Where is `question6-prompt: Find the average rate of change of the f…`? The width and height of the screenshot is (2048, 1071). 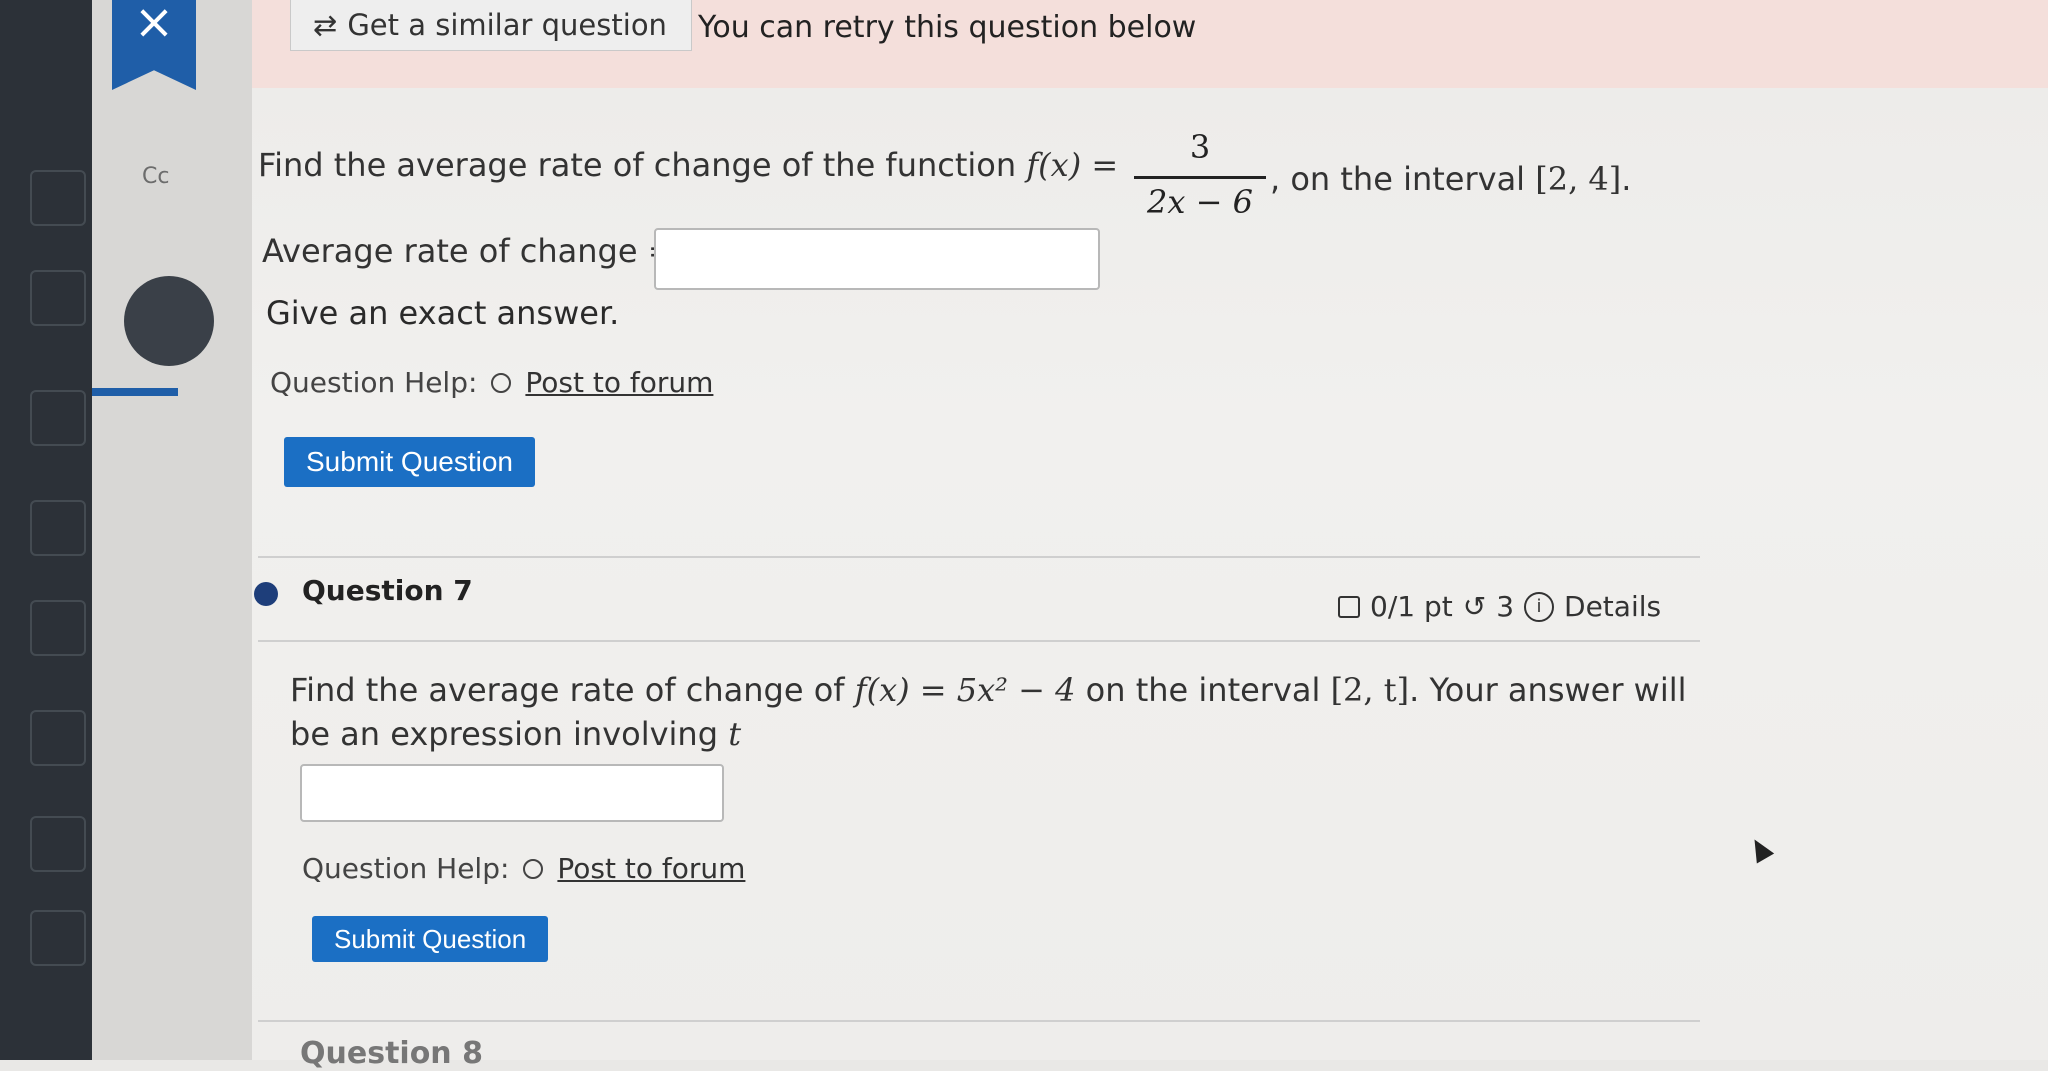
question6-prompt: Find the average rate of change of the f… is located at coordinates (688, 165).